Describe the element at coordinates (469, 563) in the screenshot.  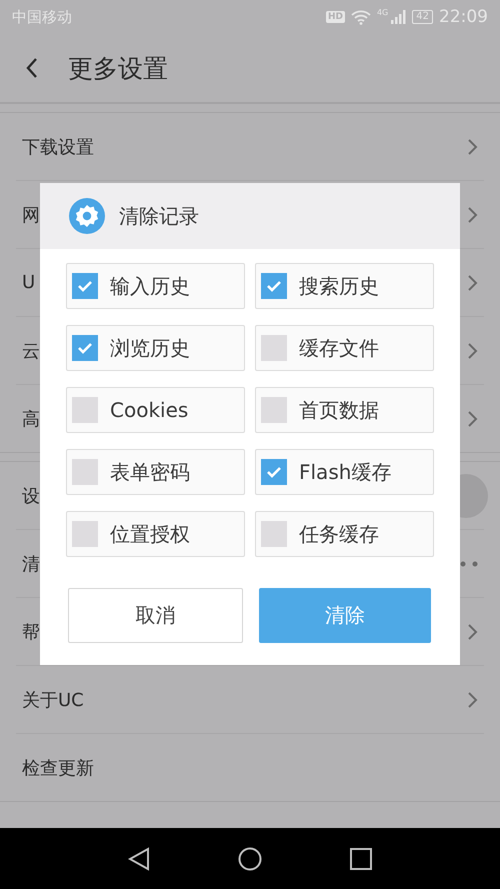
I see `more-icon` at that location.